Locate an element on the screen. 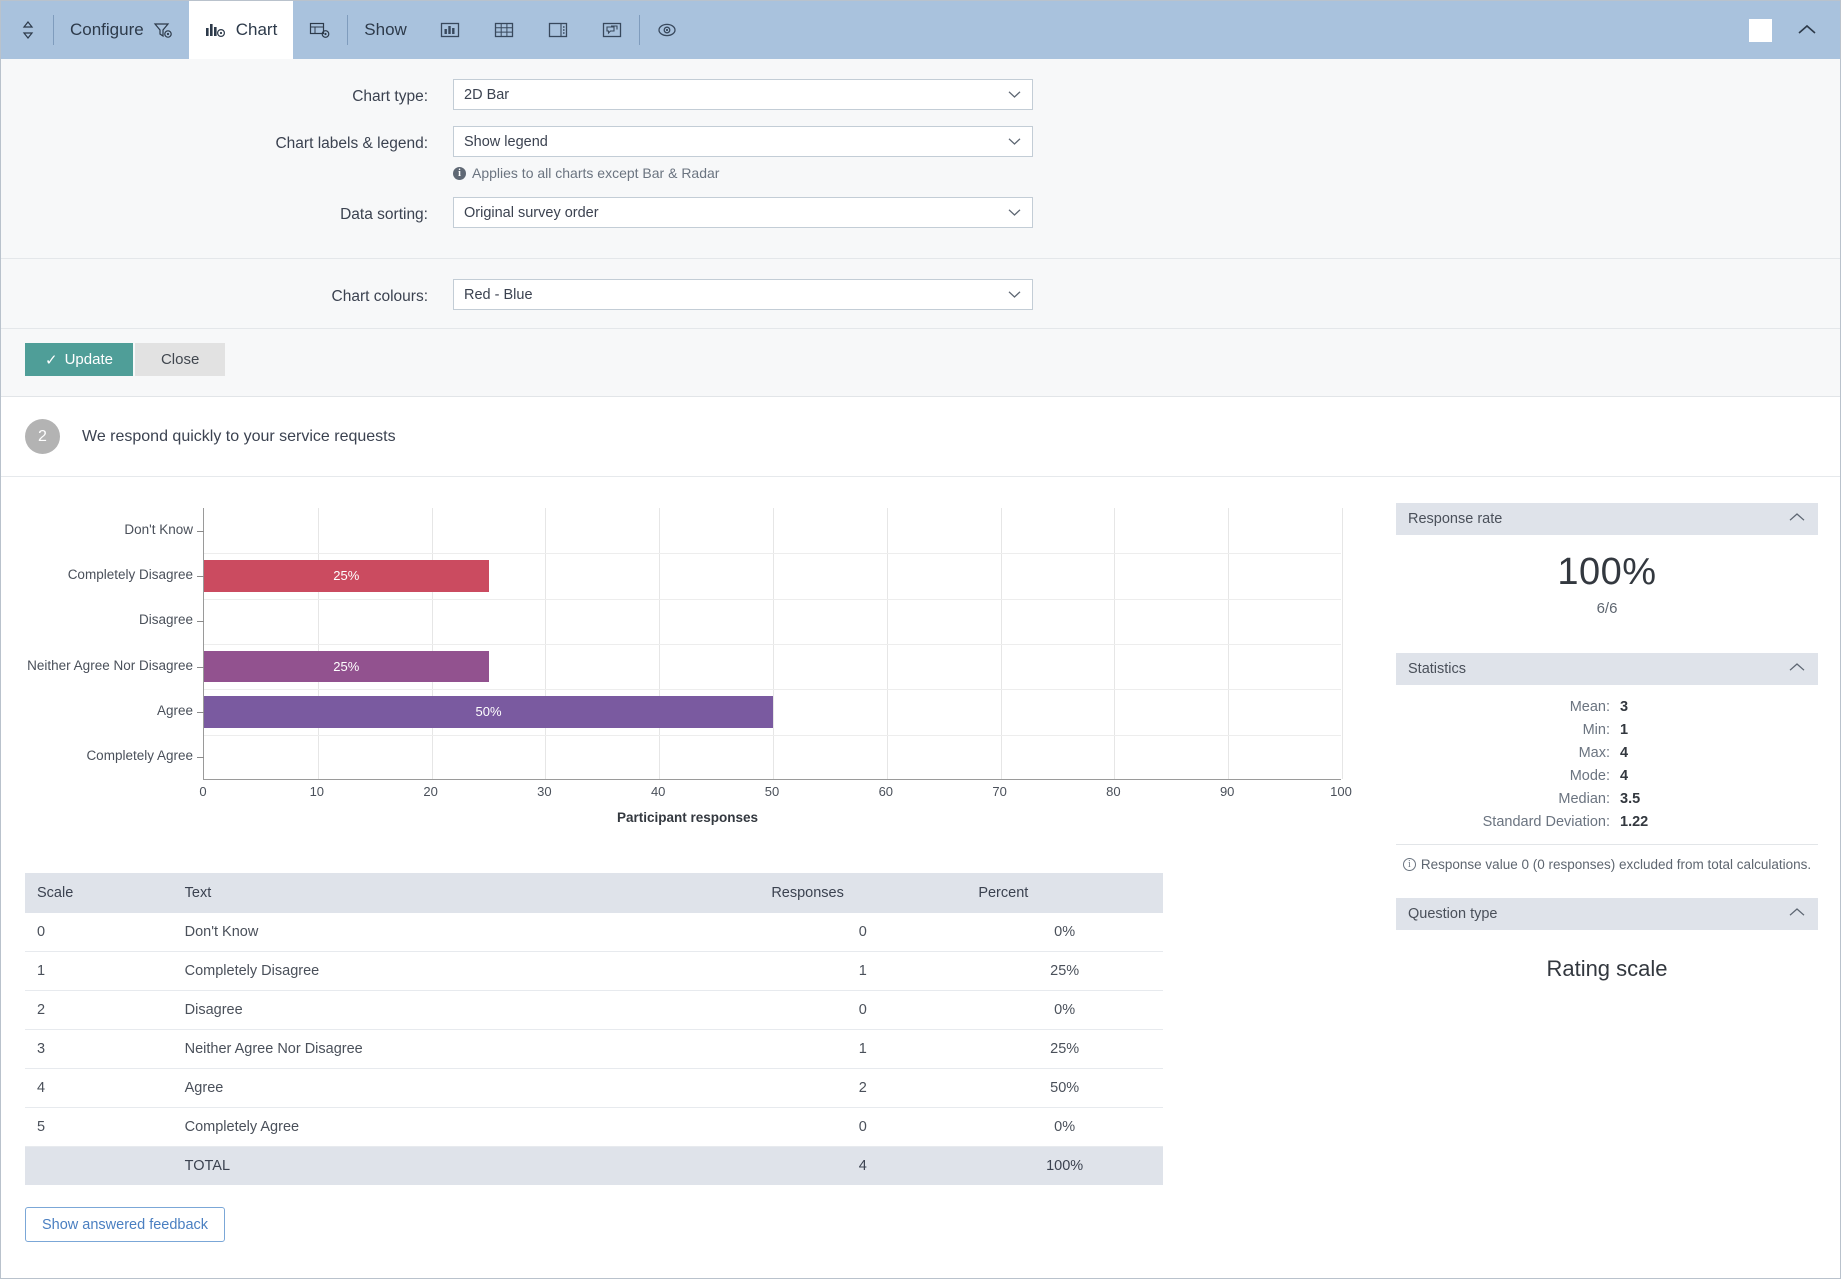  preview-button is located at coordinates (667, 30).